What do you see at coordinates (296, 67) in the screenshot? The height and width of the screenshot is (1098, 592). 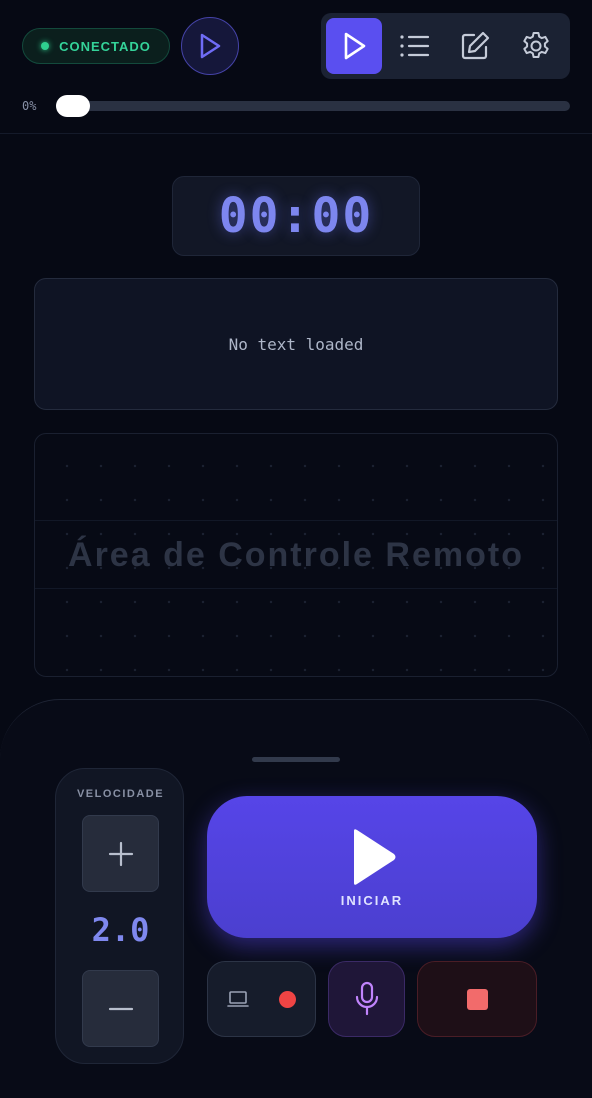 I see `top-bar: CONECTADO 0%` at bounding box center [296, 67].